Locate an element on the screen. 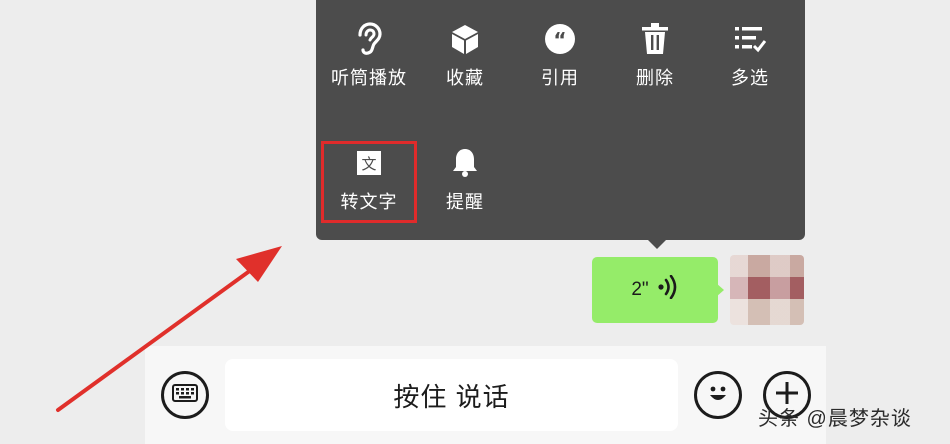  red-arrow-annotation is located at coordinates (169, 329).